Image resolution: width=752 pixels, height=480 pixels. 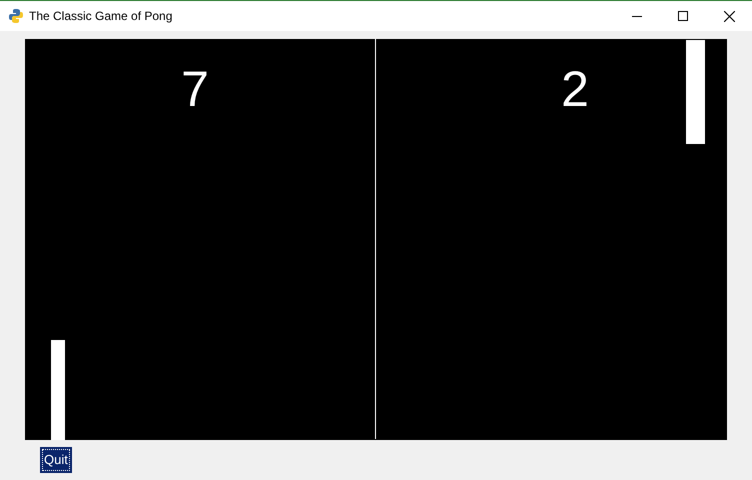 I want to click on quit-button: Quit, so click(x=56, y=460).